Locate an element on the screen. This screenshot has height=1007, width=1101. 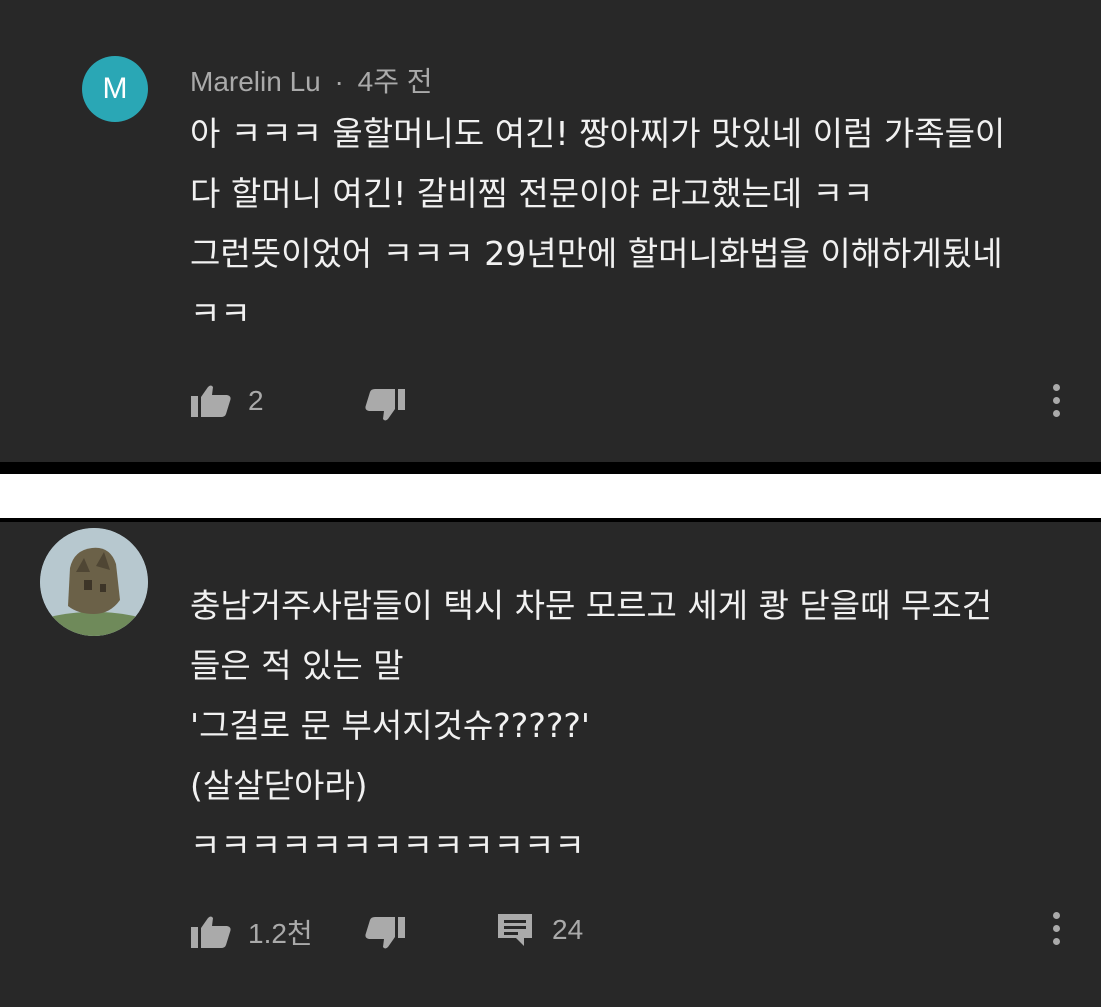
avatar: M is located at coordinates (115, 89).